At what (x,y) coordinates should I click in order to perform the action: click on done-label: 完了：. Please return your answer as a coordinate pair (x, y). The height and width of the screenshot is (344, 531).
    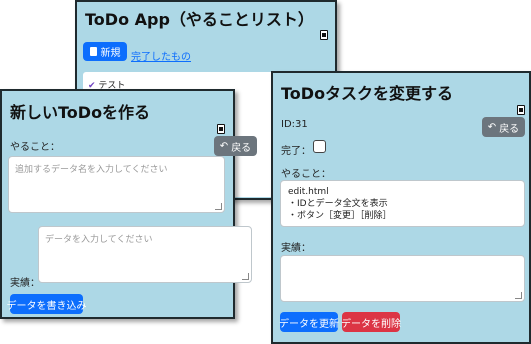
    Looking at the image, I should click on (296, 151).